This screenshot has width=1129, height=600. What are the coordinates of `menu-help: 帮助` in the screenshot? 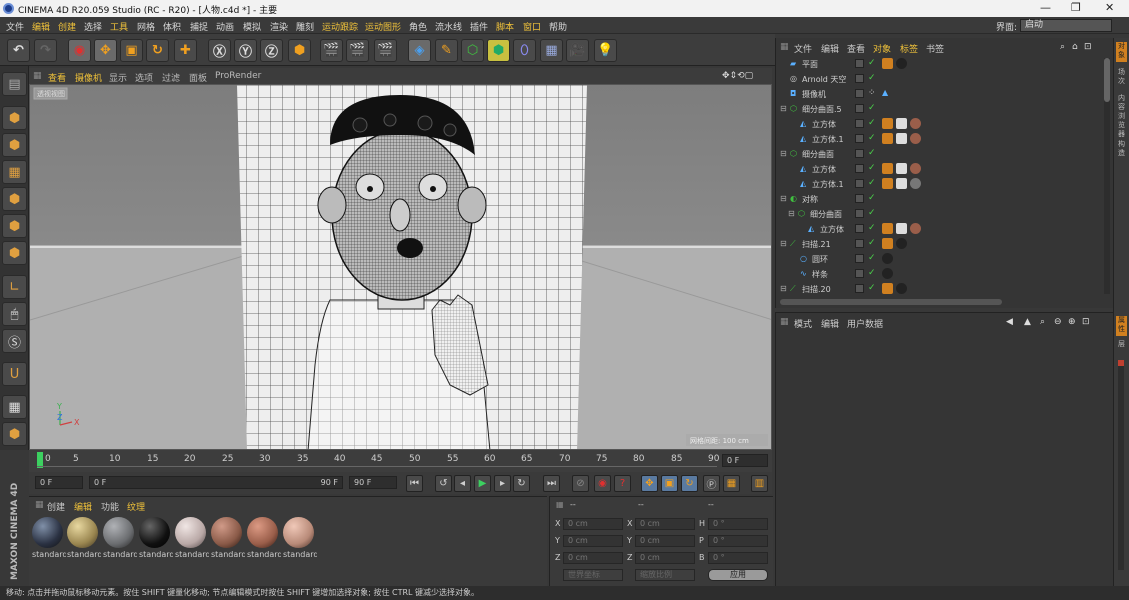 It's located at (558, 26).